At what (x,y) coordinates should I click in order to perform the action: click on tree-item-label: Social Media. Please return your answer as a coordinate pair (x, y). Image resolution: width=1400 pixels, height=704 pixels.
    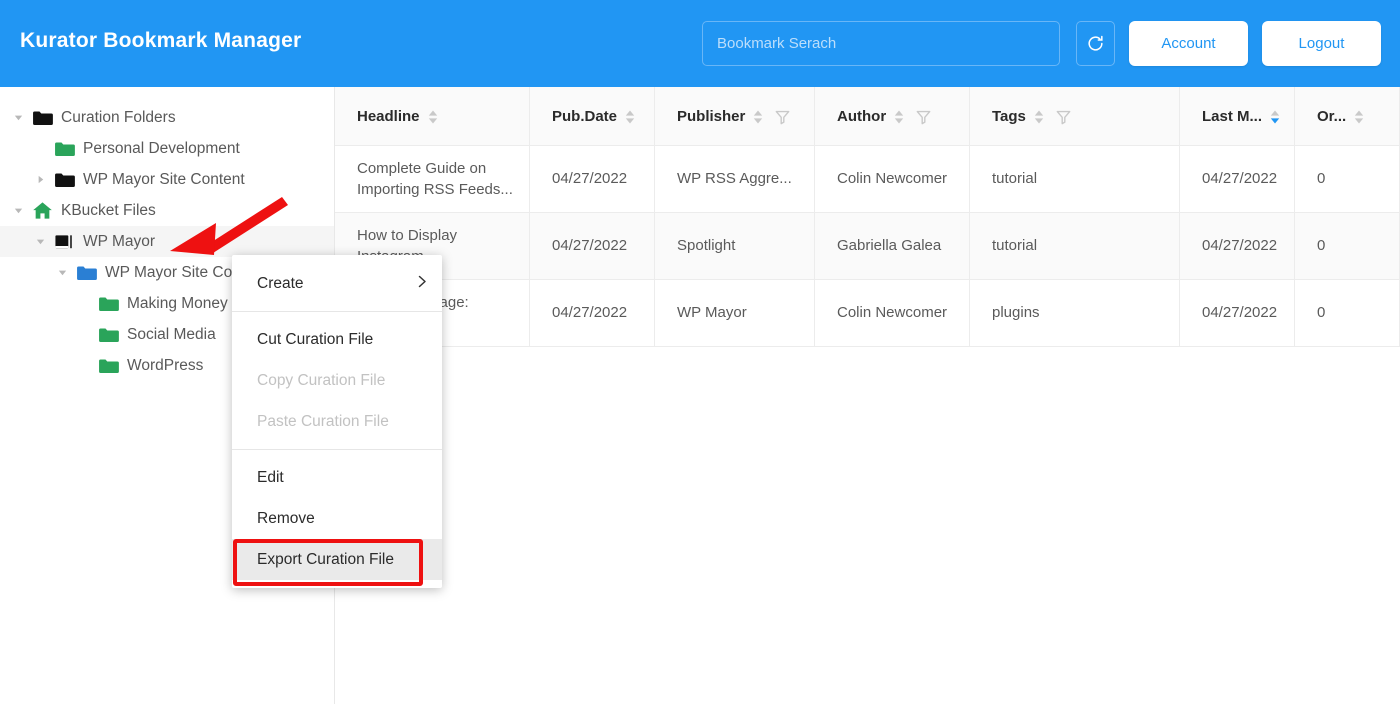
    Looking at the image, I should click on (171, 334).